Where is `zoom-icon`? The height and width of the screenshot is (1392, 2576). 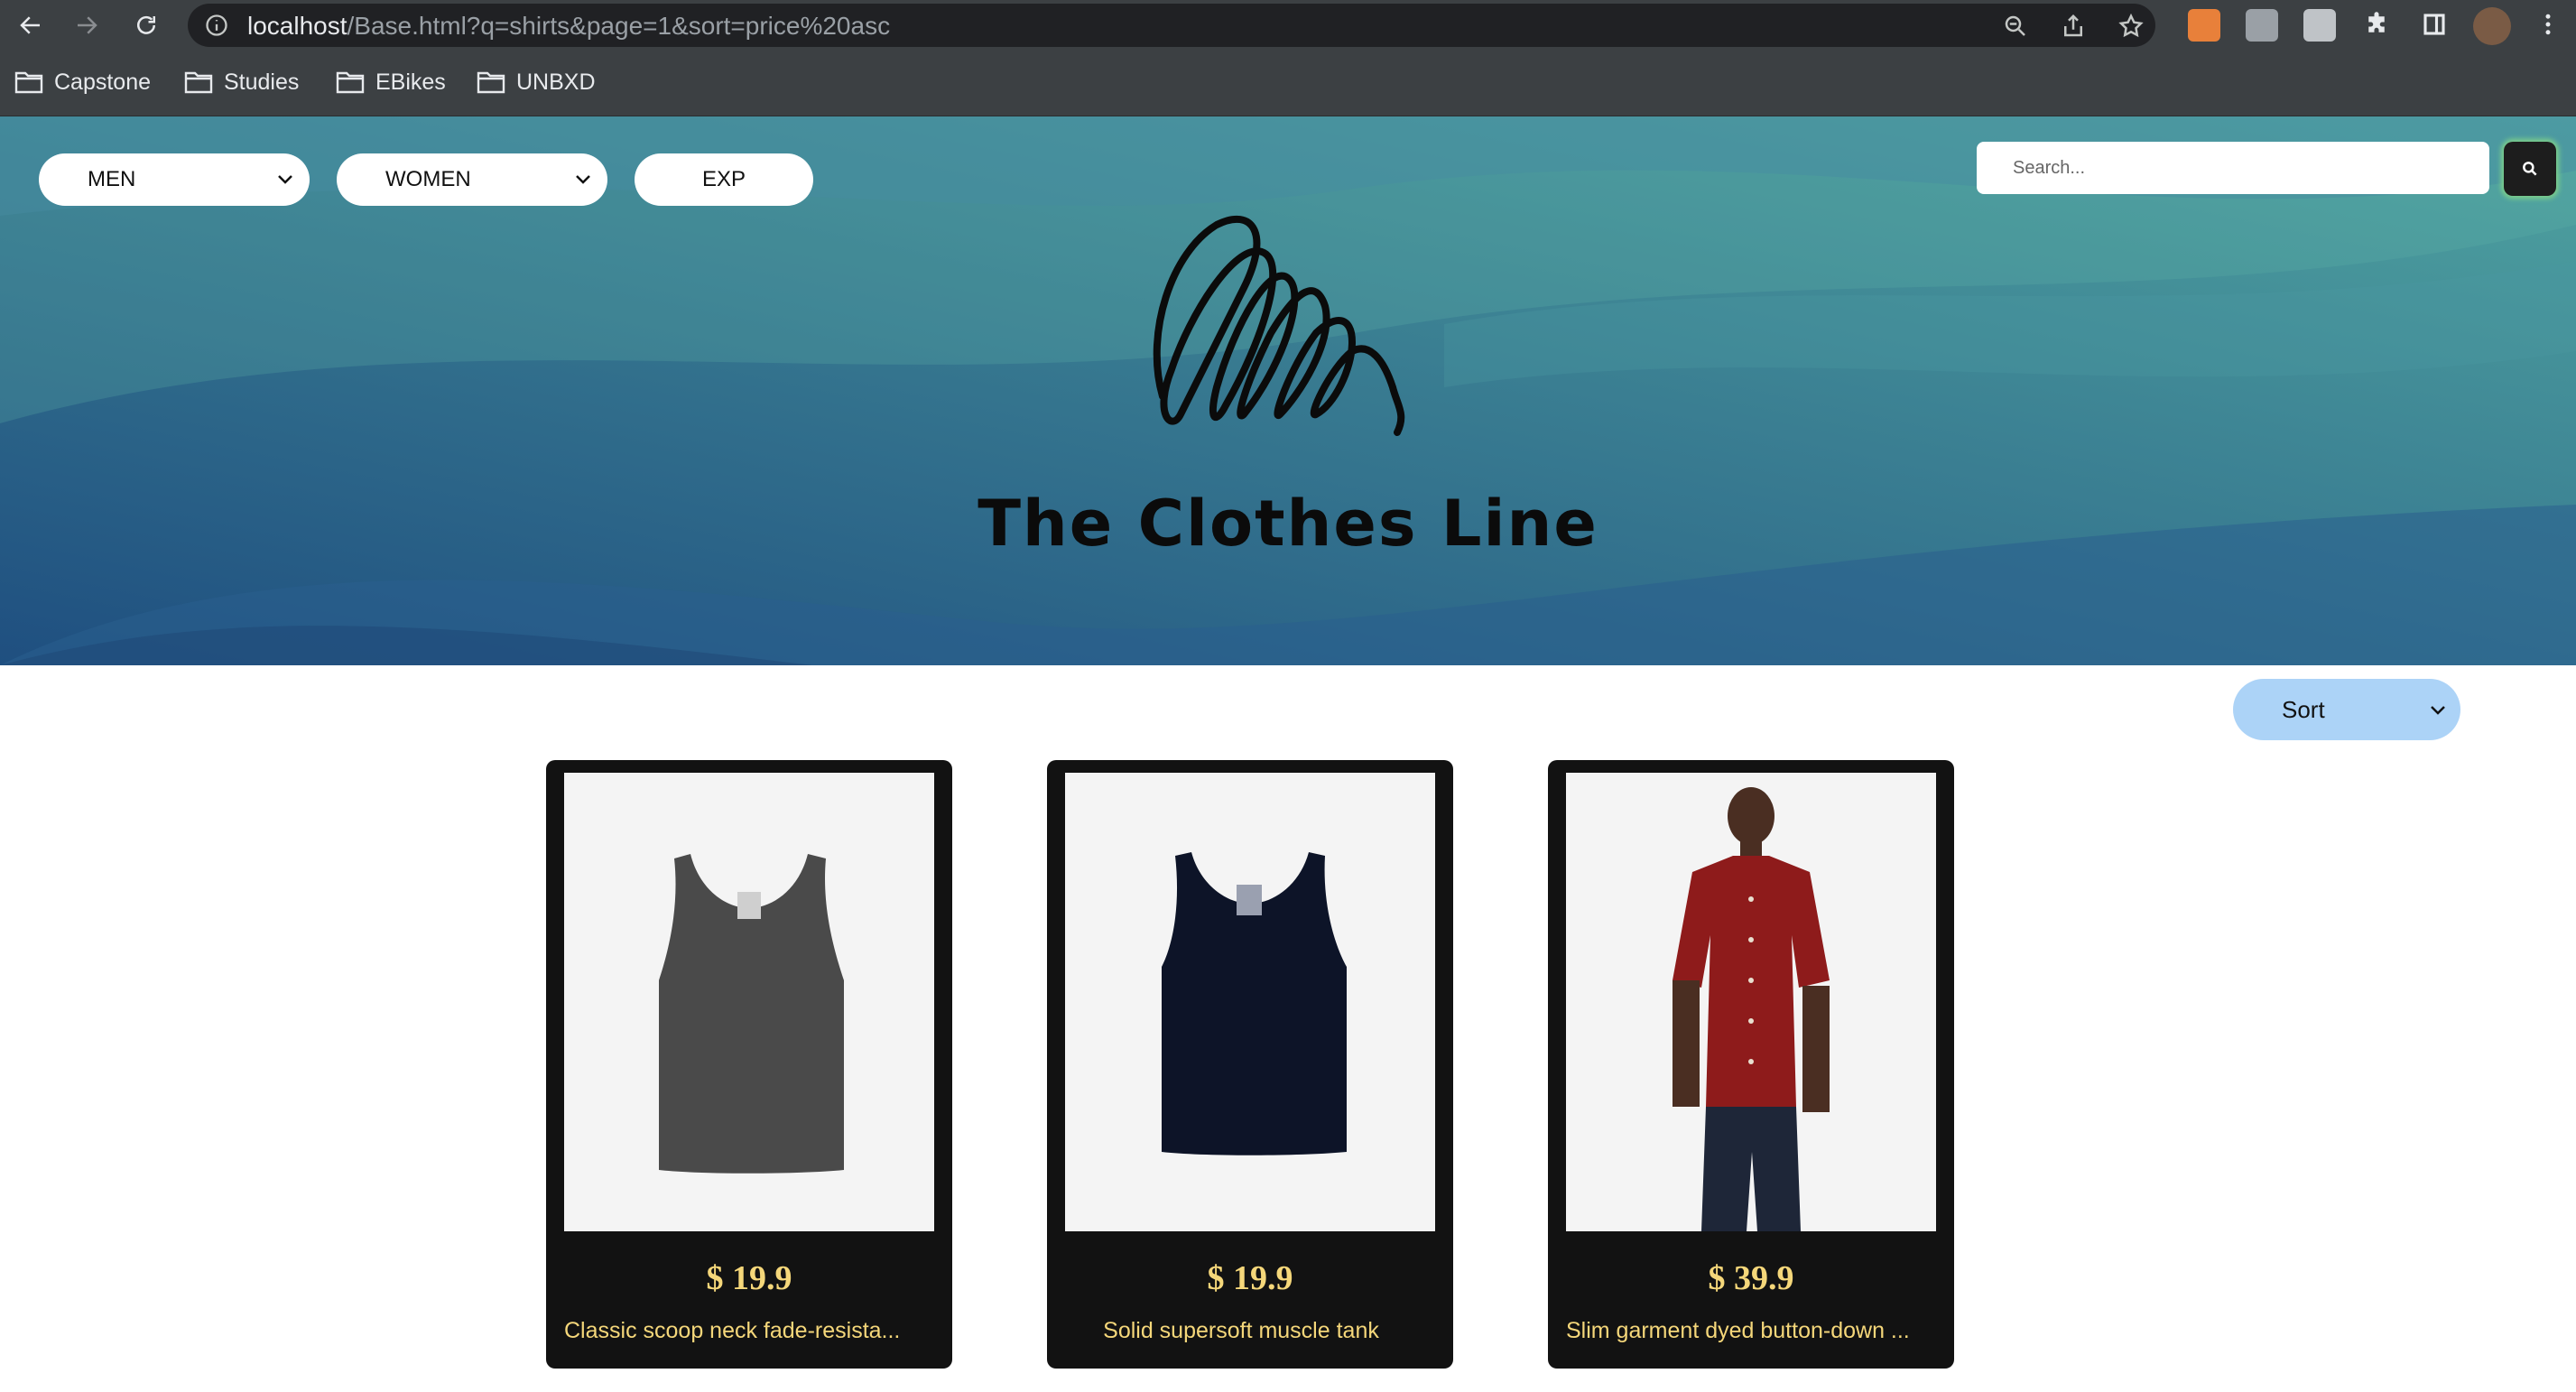 zoom-icon is located at coordinates (2015, 27).